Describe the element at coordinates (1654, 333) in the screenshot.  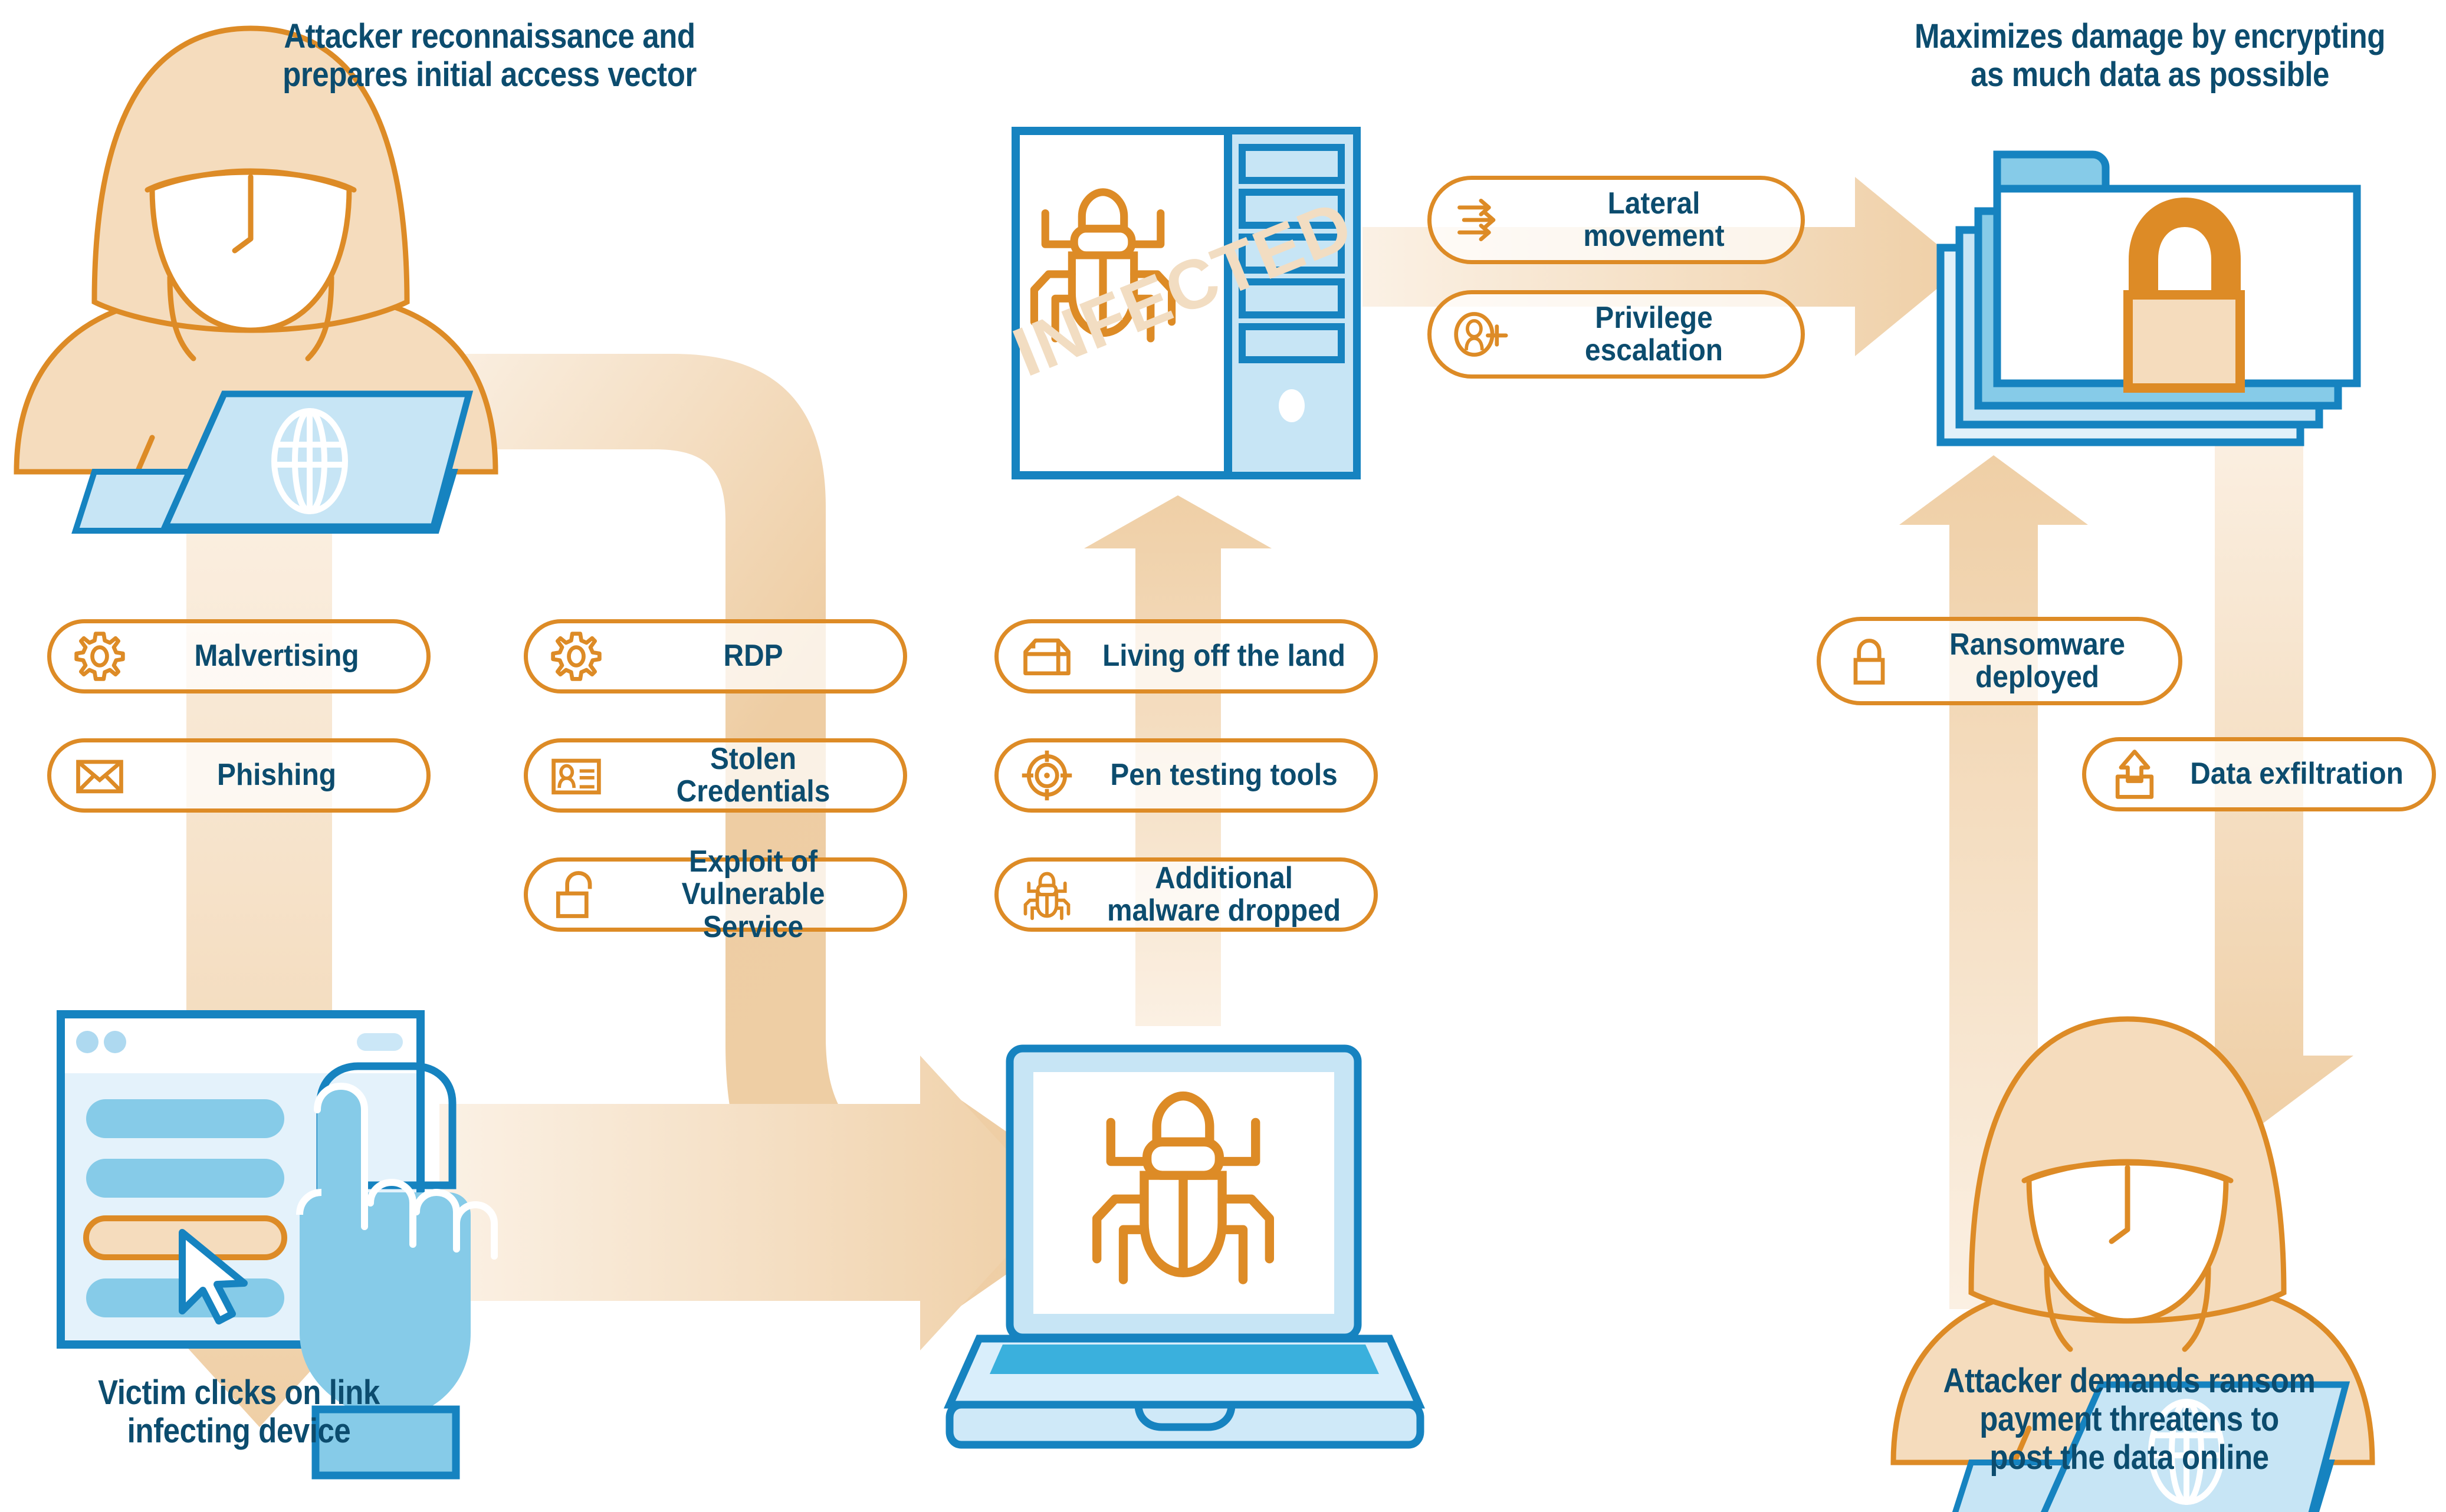
I see `pill-label: Privilege escalation` at that location.